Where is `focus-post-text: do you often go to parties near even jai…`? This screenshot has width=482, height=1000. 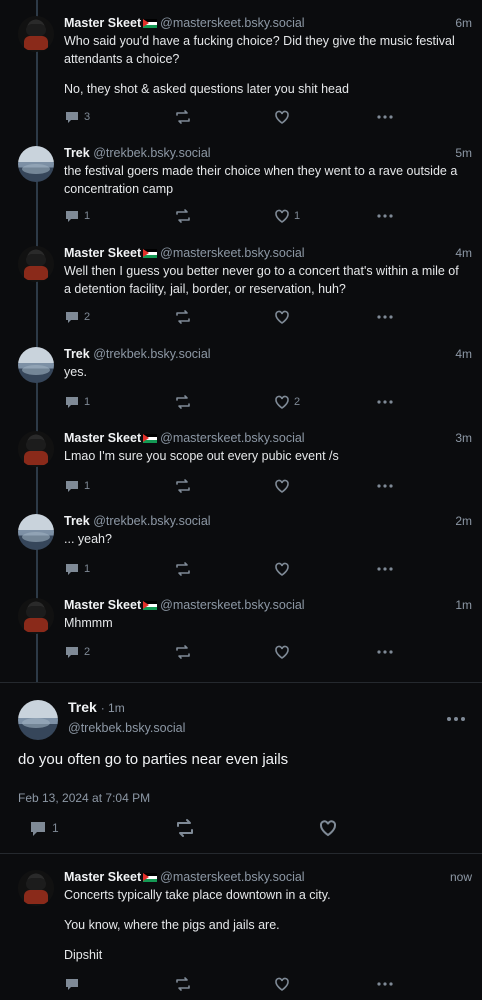 focus-post-text: do you often go to parties near even jai… is located at coordinates (153, 759).